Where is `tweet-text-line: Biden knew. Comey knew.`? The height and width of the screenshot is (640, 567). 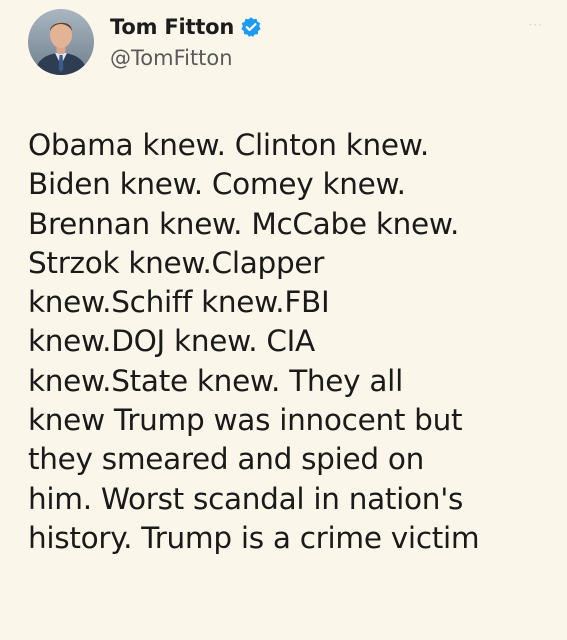
tweet-text-line: Biden knew. Comey knew. is located at coordinates (217, 184).